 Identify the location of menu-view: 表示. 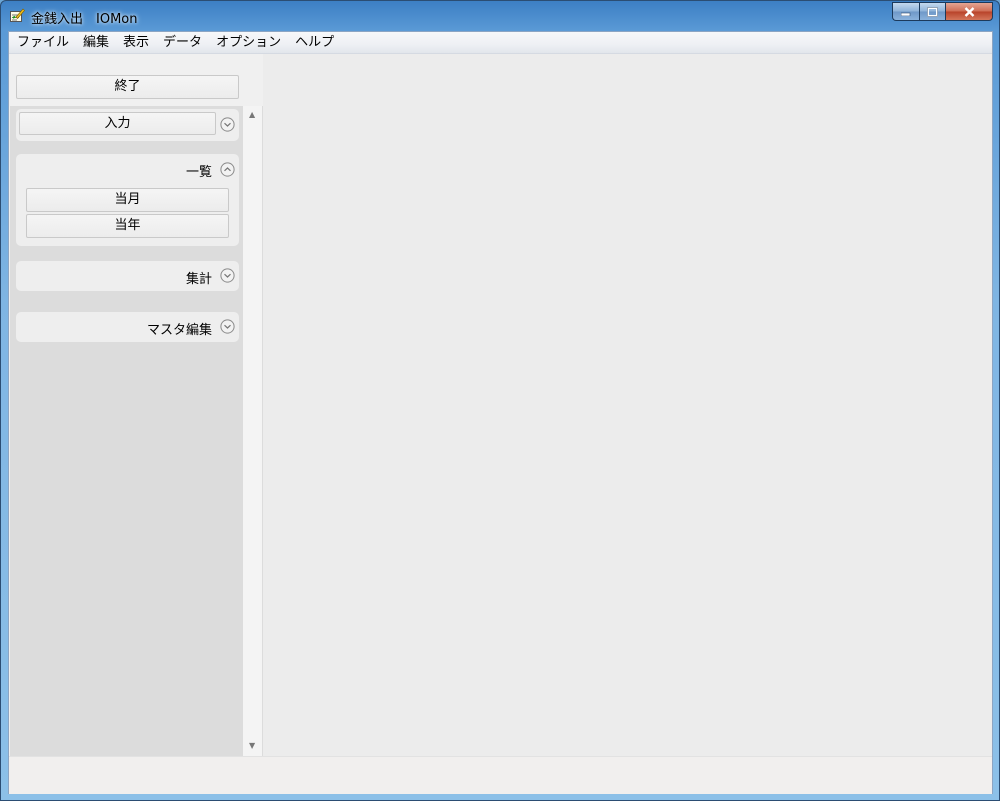
(136, 43).